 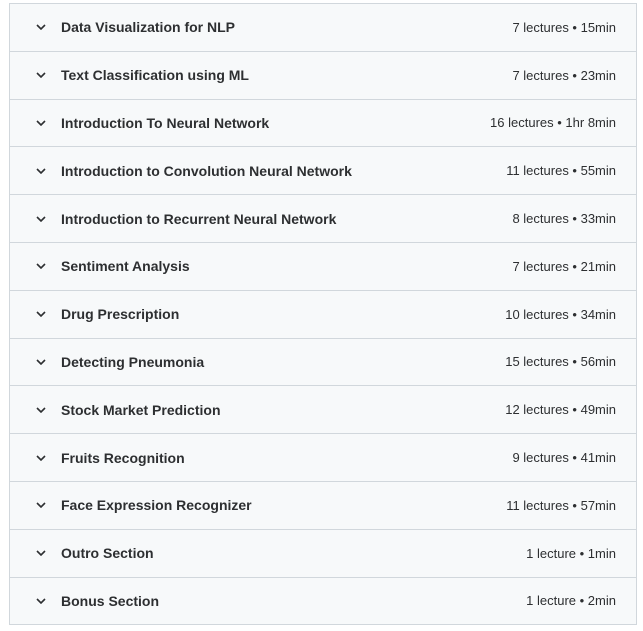 What do you see at coordinates (156, 505) in the screenshot?
I see `section-title: Face Expression Recognizer` at bounding box center [156, 505].